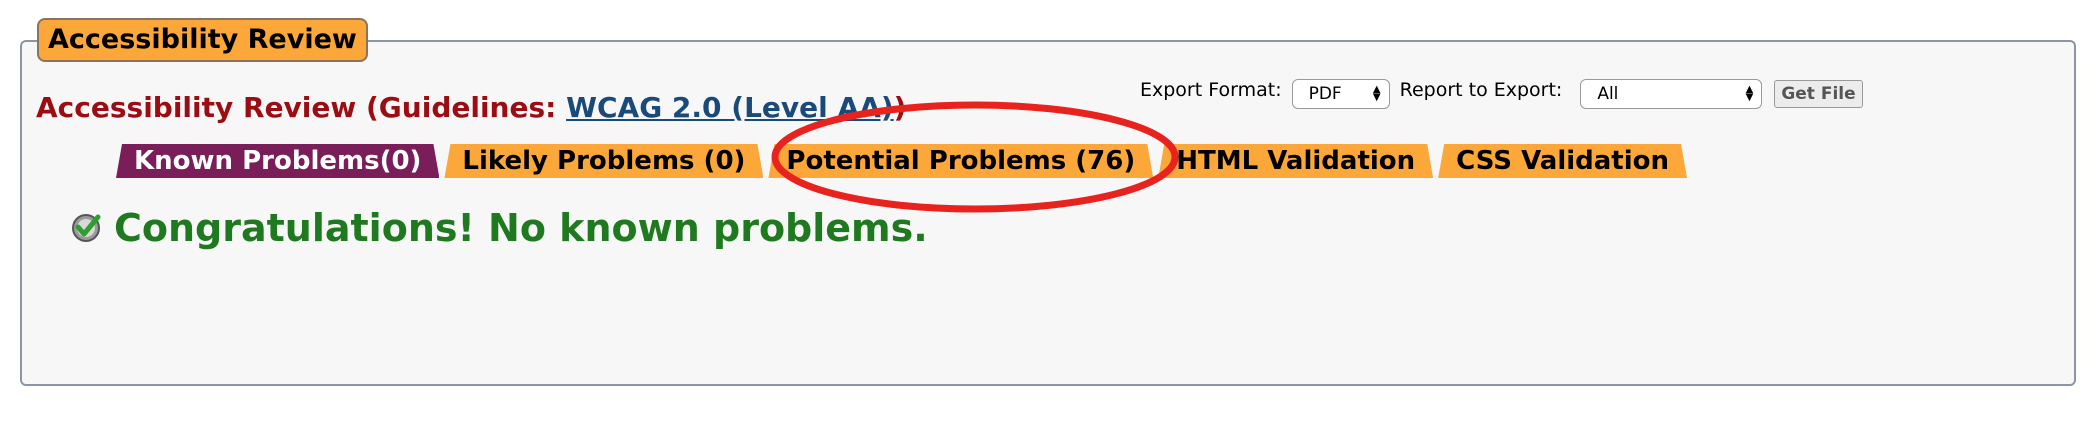 Image resolution: width=2100 pixels, height=434 pixels. What do you see at coordinates (1295, 161) in the screenshot?
I see `tab-html-validation: HTML Validation` at bounding box center [1295, 161].